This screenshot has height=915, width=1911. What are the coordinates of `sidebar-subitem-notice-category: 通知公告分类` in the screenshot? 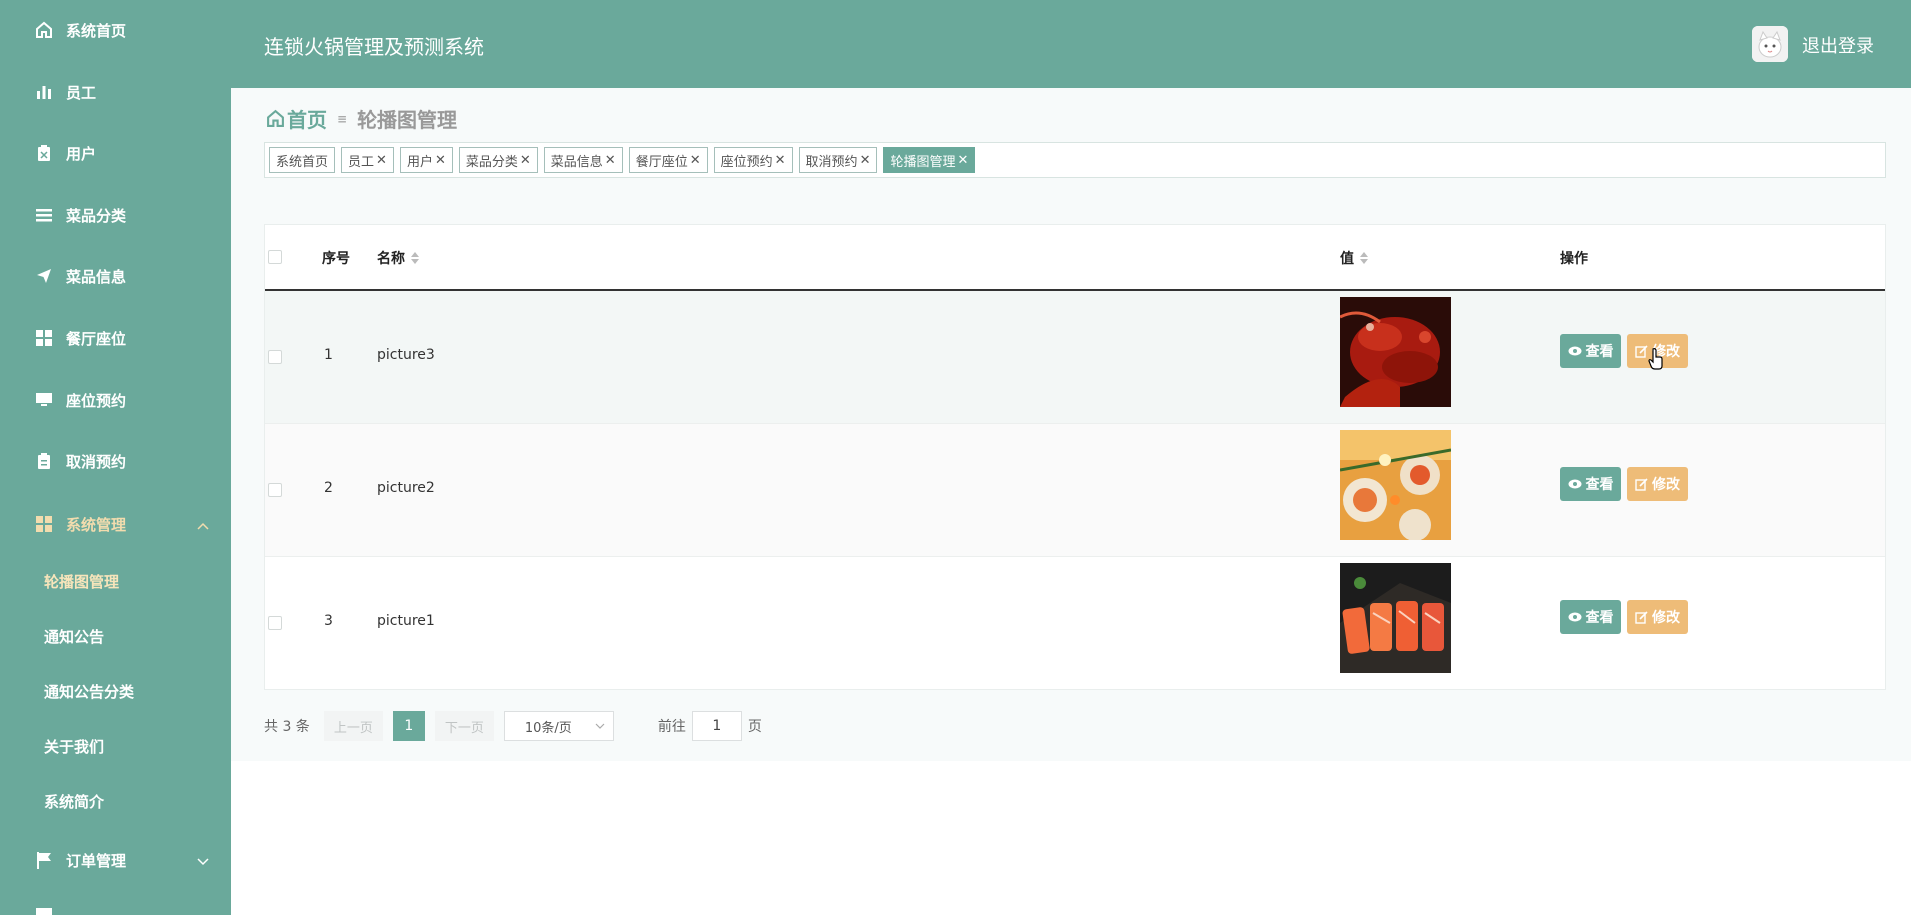 It's located at (89, 691).